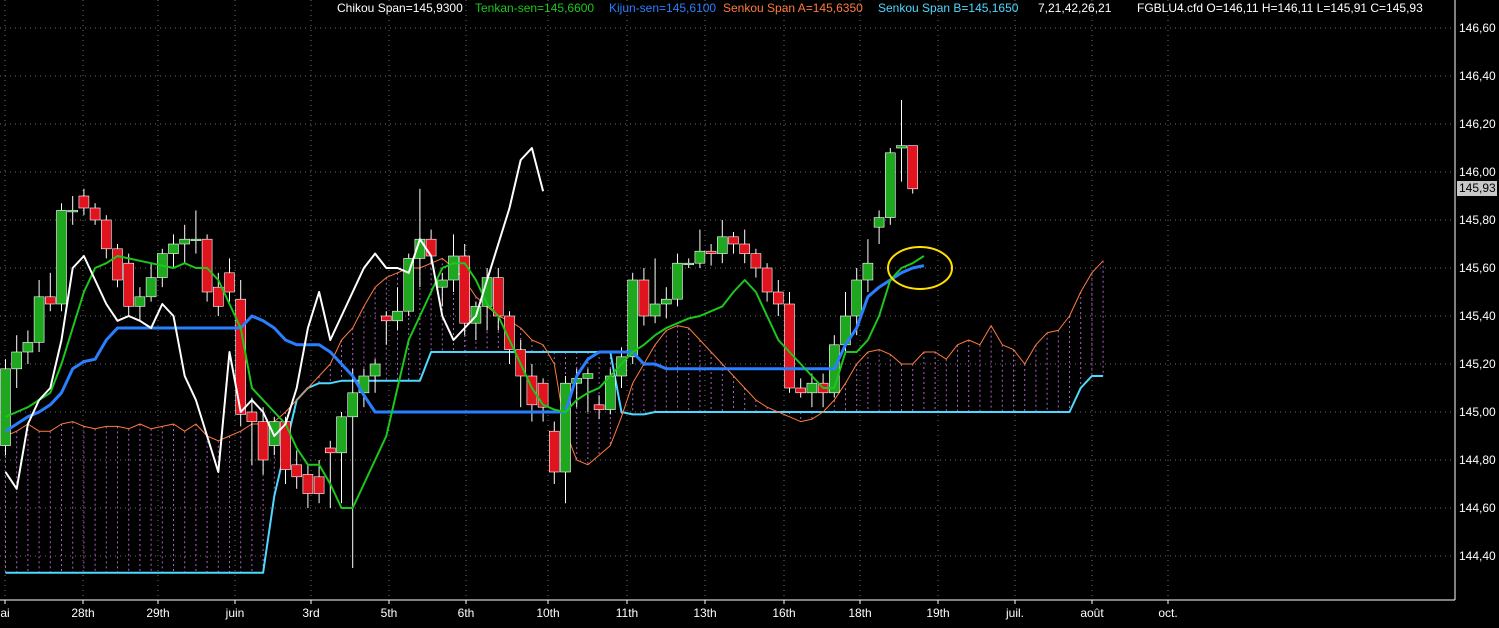 The height and width of the screenshot is (628, 1499). Describe the element at coordinates (535, 8) in the screenshot. I see `tenkan-sen-legend: Tenkan-sen=145,6600` at that location.